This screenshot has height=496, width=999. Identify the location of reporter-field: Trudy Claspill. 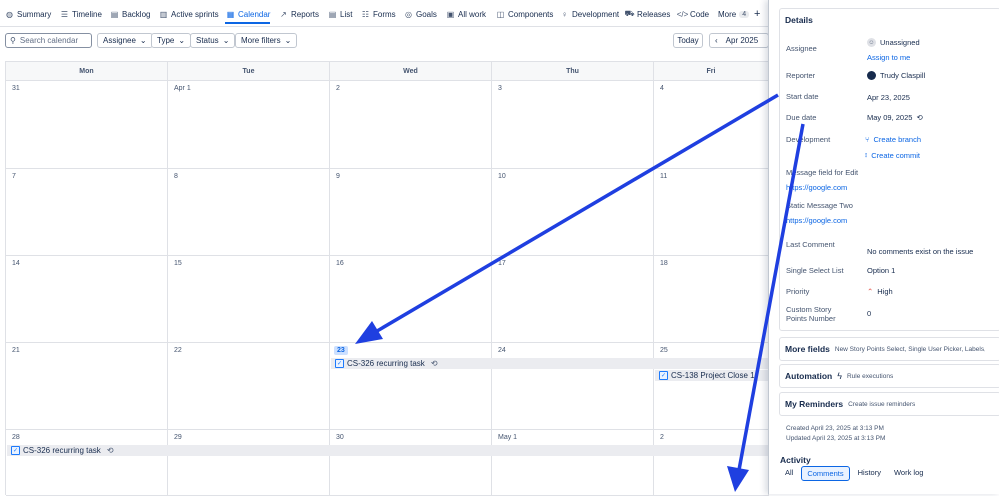
(896, 75).